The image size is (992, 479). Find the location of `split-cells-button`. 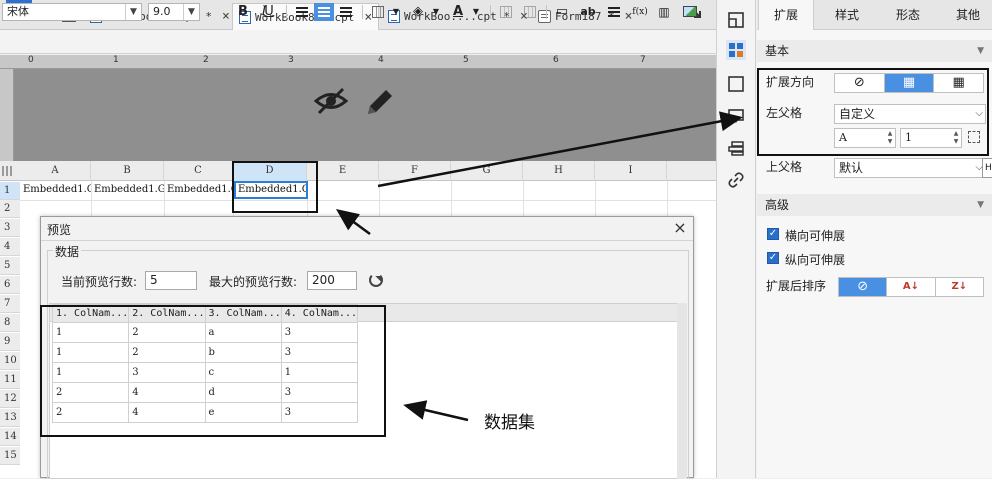

split-cells-button is located at coordinates (530, 12).